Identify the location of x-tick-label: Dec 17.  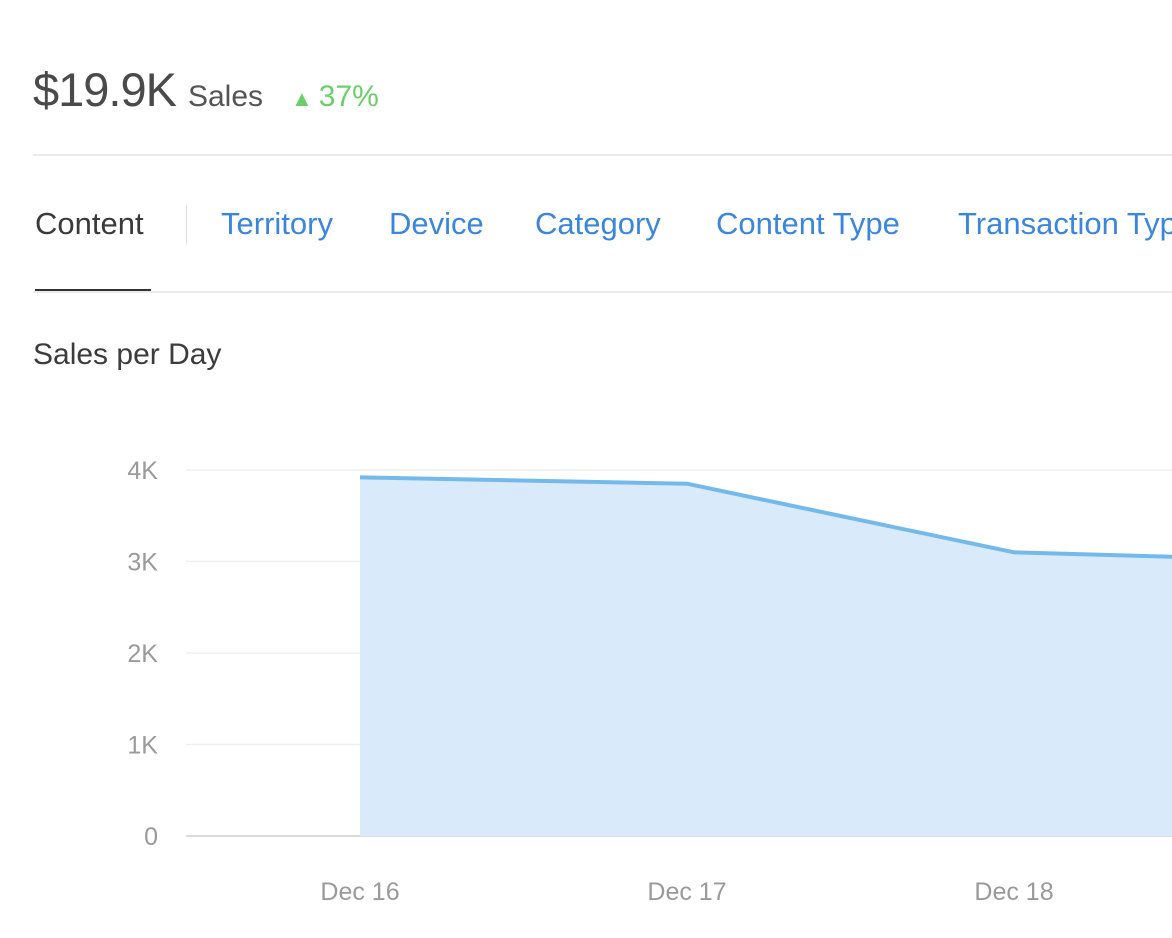
(686, 892).